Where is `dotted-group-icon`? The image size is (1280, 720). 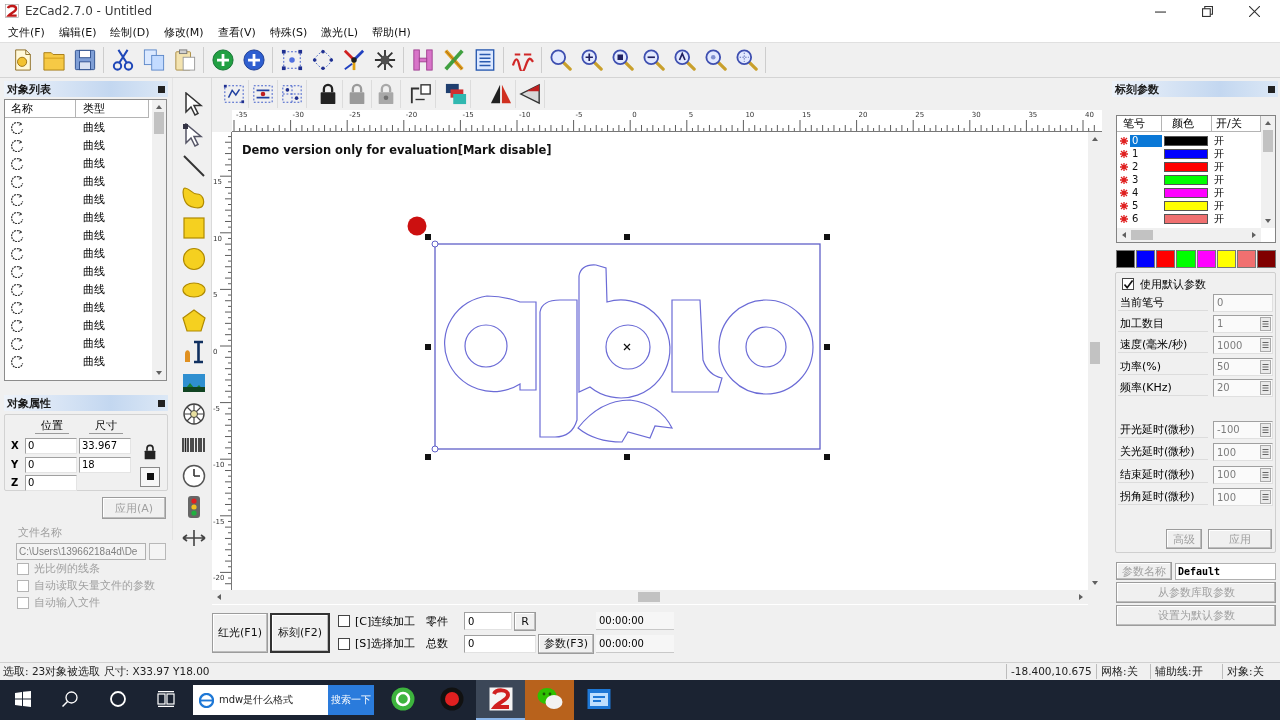
dotted-group-icon is located at coordinates (263, 94).